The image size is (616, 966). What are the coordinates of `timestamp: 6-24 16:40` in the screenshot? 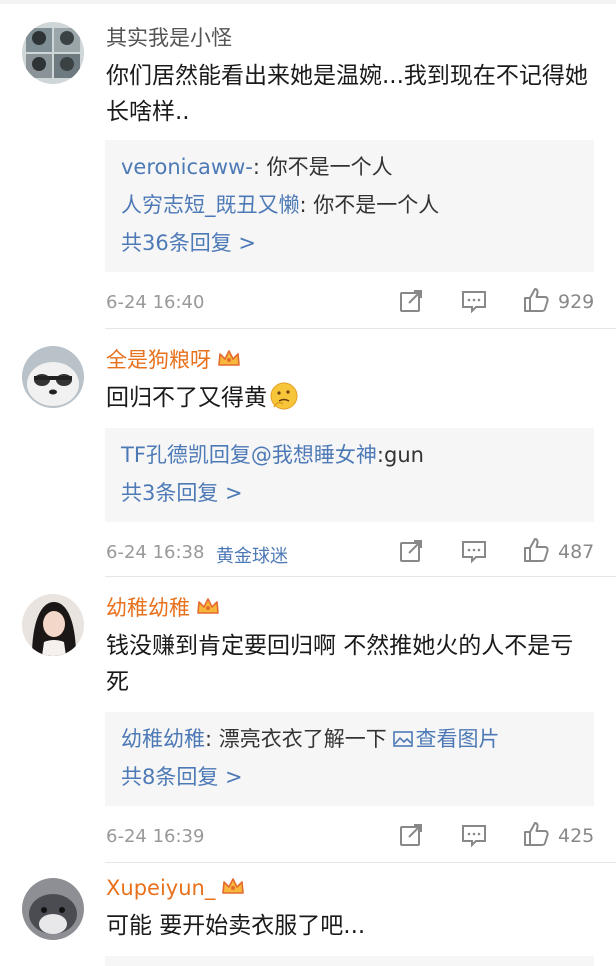 It's located at (155, 302).